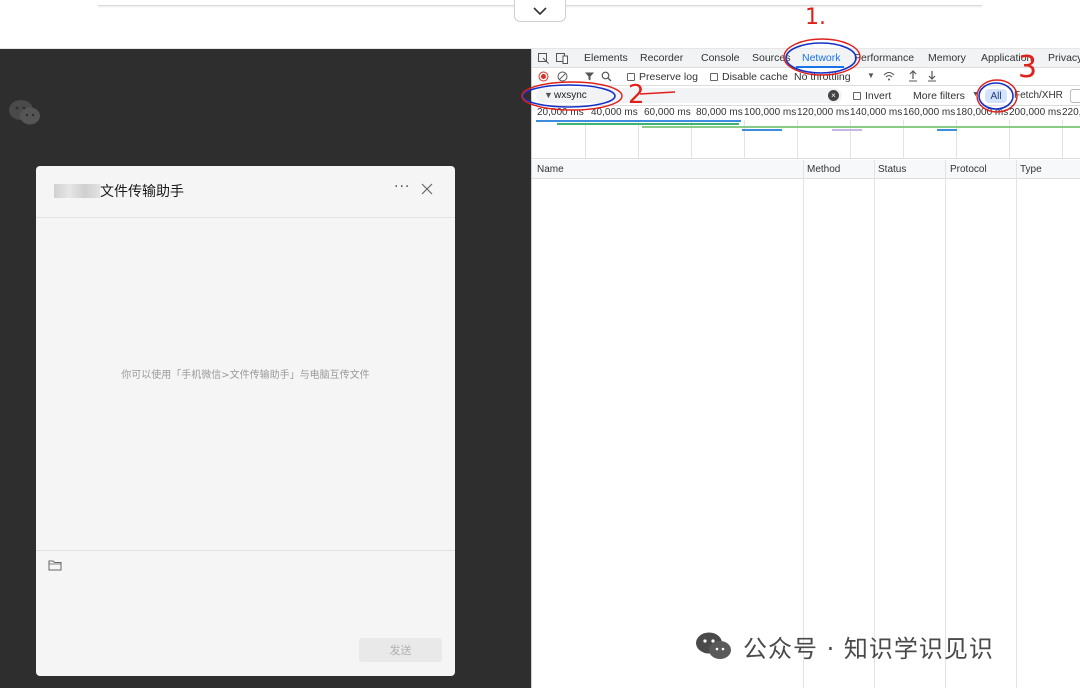 The image size is (1080, 688). I want to click on tab-application: Application, so click(1006, 58).